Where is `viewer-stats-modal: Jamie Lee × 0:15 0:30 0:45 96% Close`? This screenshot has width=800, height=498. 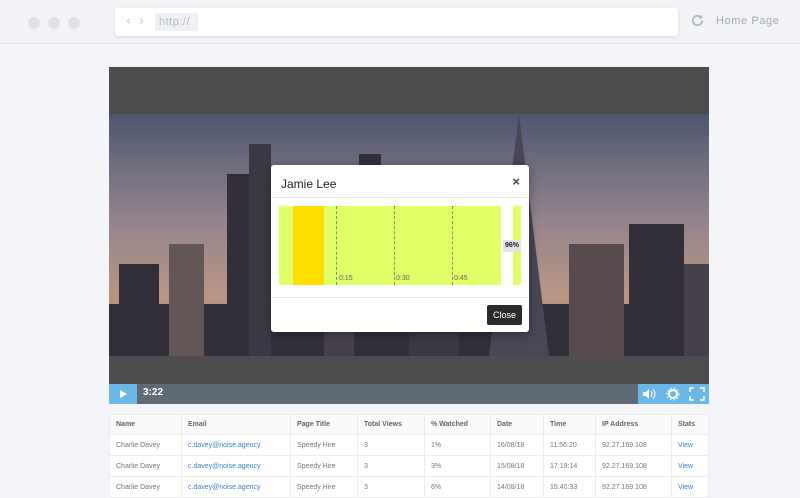 viewer-stats-modal: Jamie Lee × 0:15 0:30 0:45 96% Close is located at coordinates (400, 248).